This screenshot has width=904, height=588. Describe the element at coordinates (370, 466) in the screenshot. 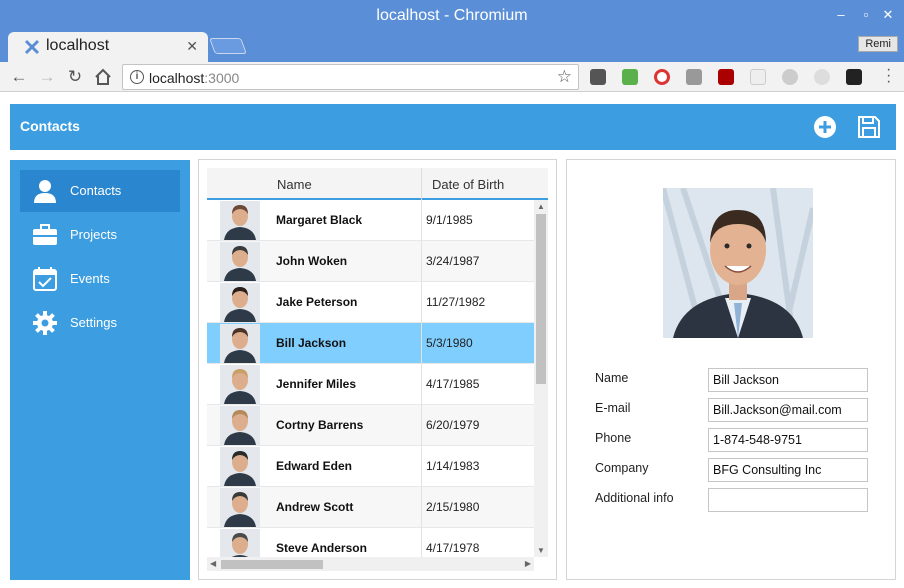

I see `table-row: Edward Eden 1/14/1983` at that location.